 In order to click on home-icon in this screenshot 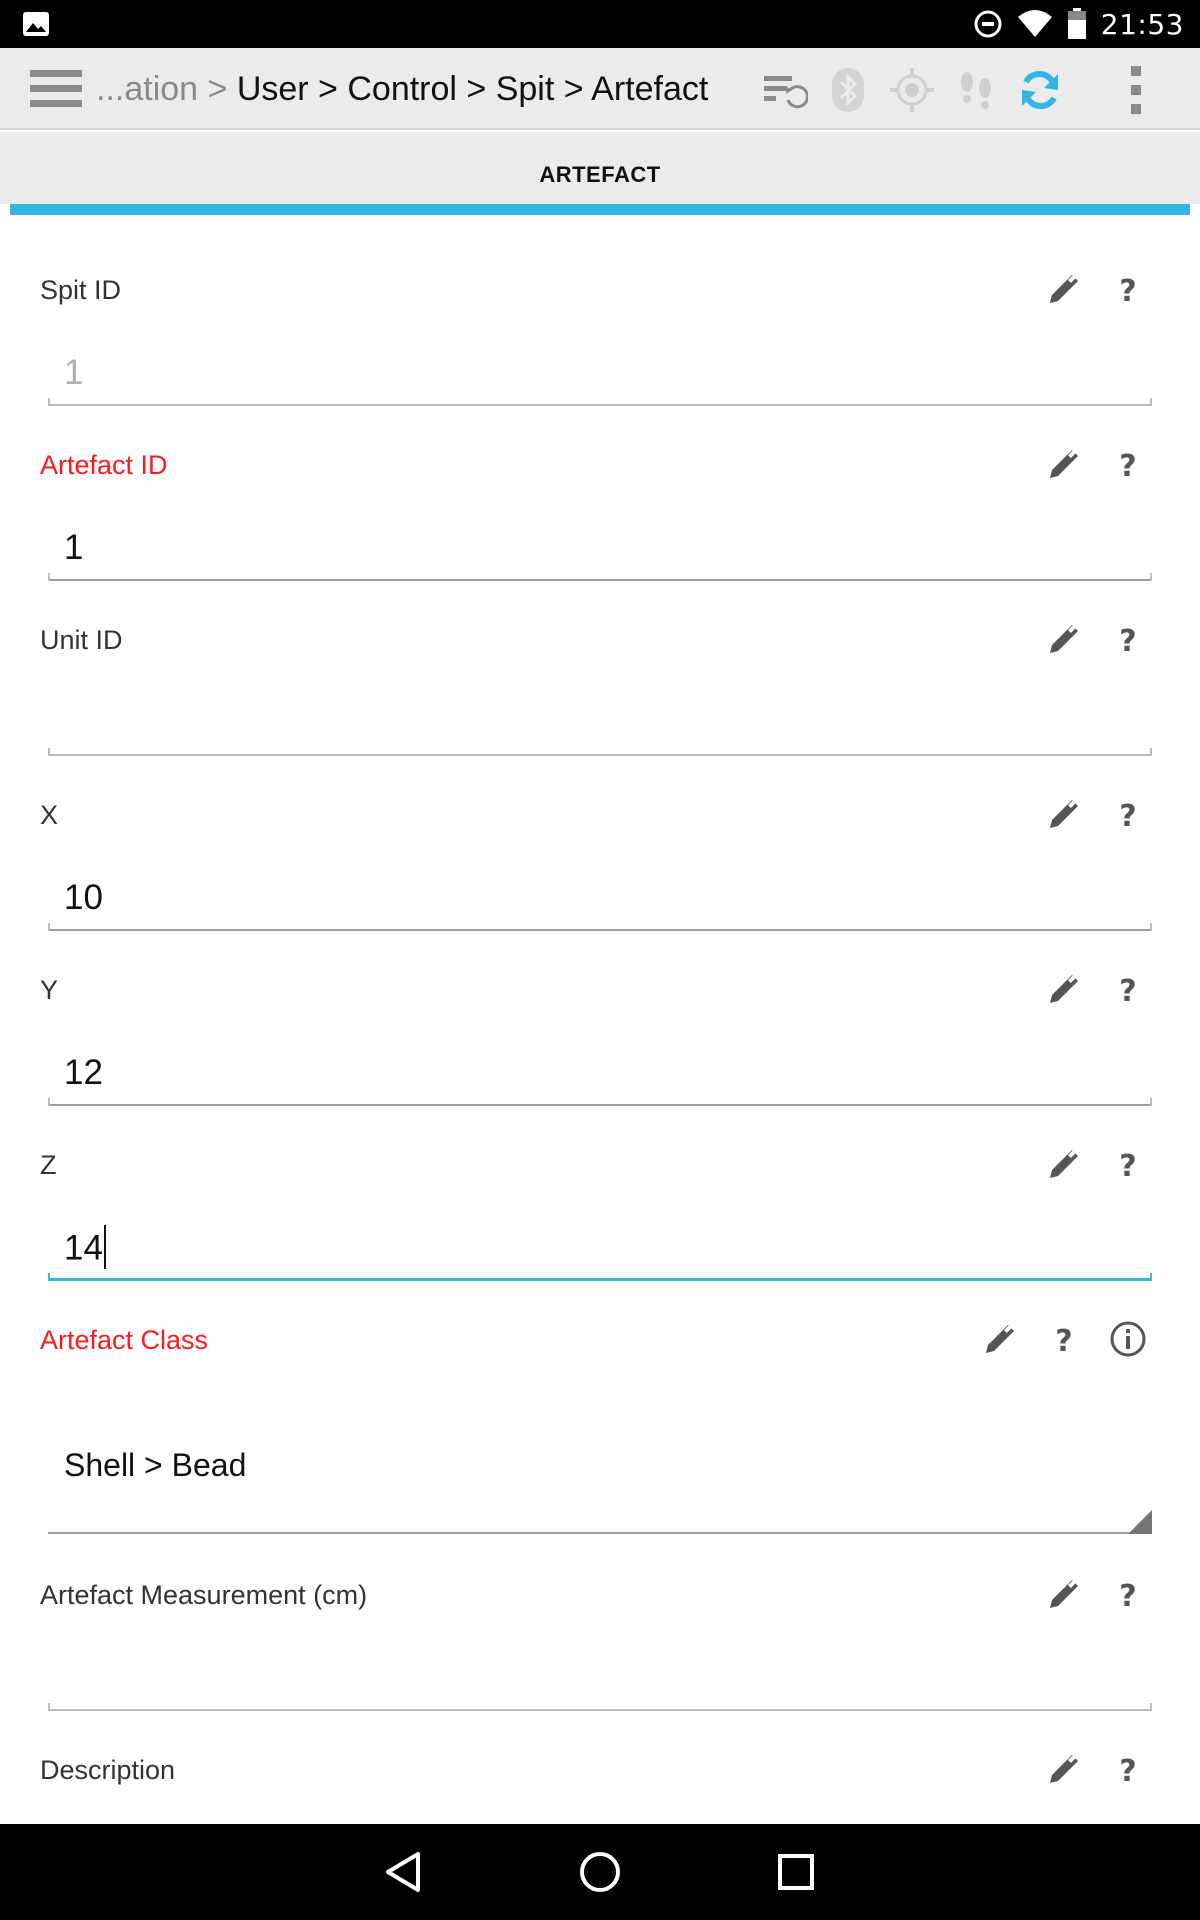, I will do `click(600, 1872)`.